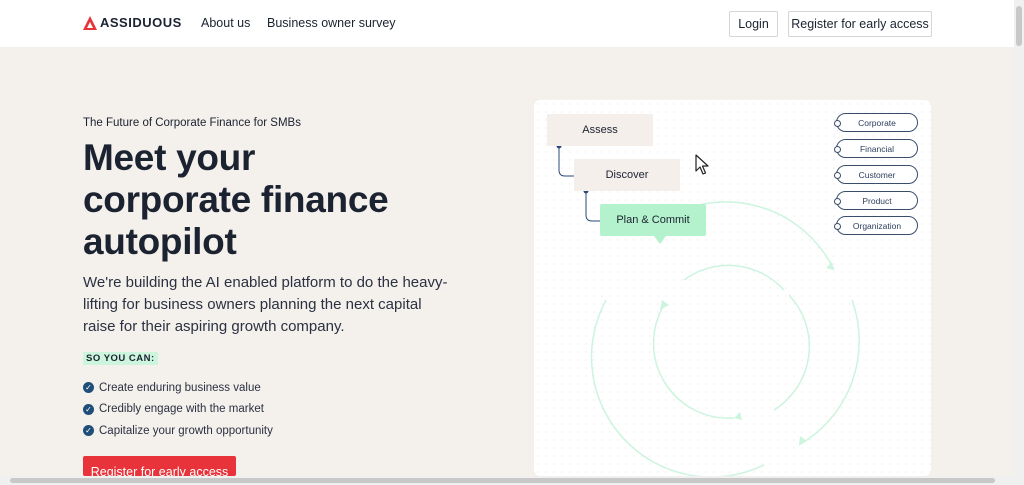  Describe the element at coordinates (141, 22) in the screenshot. I see `brand-name: ASSIDUOUS` at that location.